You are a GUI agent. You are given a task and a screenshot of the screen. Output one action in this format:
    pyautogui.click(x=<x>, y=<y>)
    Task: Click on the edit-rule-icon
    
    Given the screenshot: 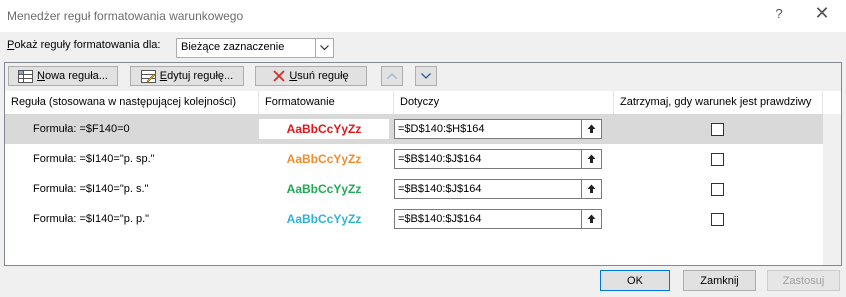 What is the action you would take?
    pyautogui.click(x=148, y=76)
    